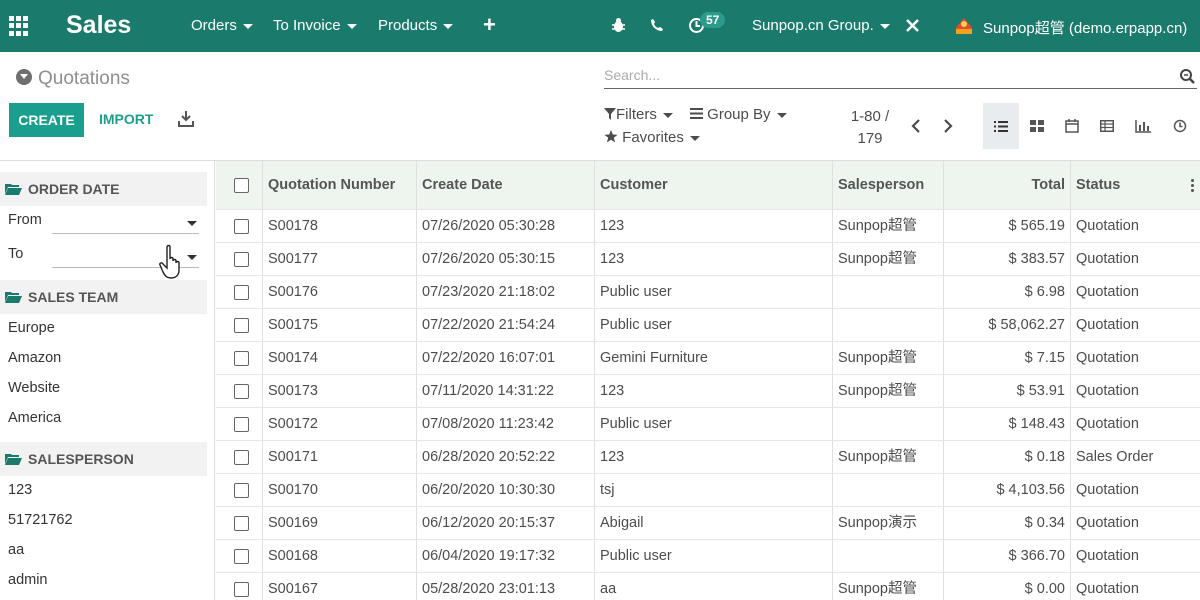  What do you see at coordinates (28, 580) in the screenshot?
I see `salesperson-item: admin` at bounding box center [28, 580].